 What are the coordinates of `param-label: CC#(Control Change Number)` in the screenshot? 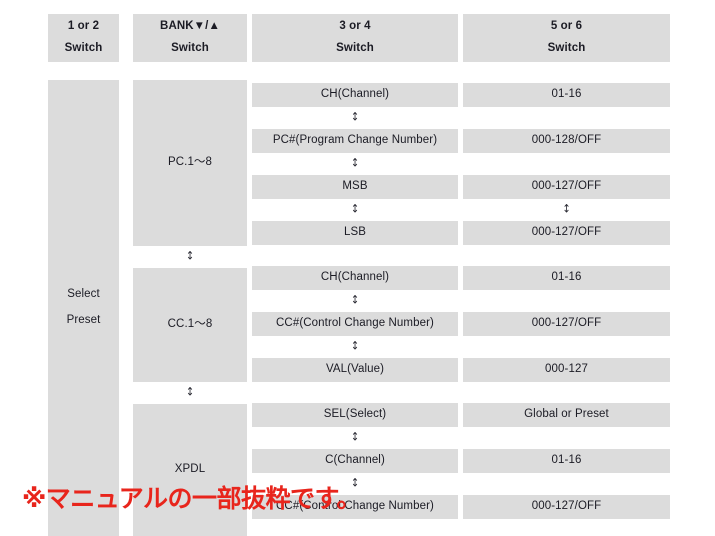 It's located at (355, 323).